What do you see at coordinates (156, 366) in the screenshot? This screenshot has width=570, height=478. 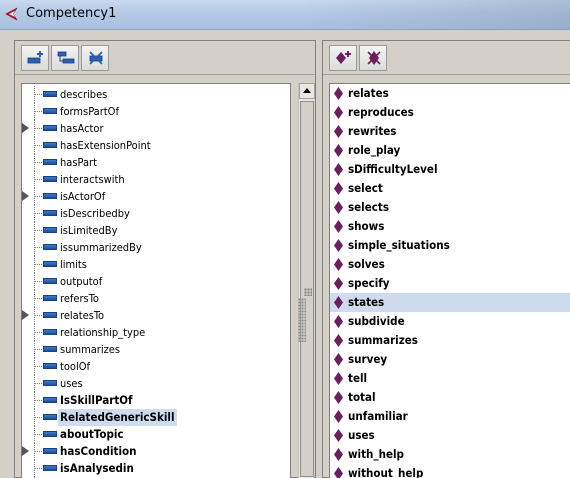 I see `tree-item: toolOf` at bounding box center [156, 366].